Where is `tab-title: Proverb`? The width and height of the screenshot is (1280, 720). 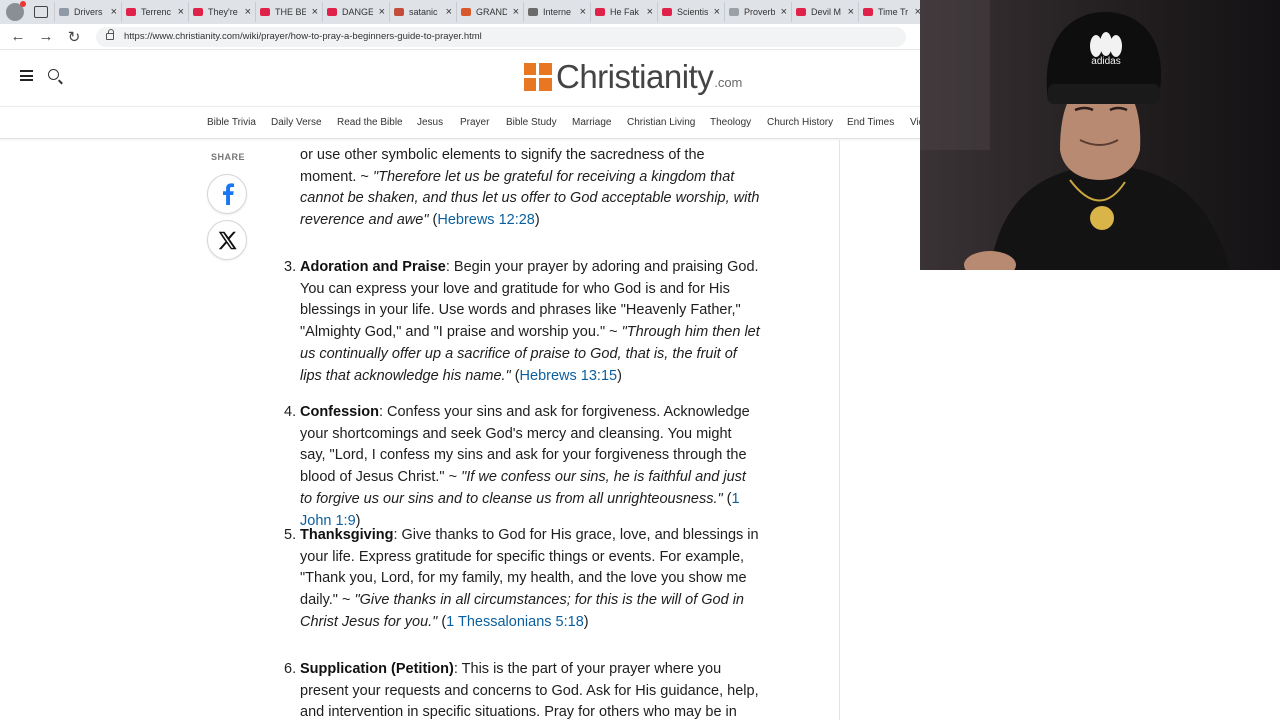 tab-title: Proverb is located at coordinates (759, 12).